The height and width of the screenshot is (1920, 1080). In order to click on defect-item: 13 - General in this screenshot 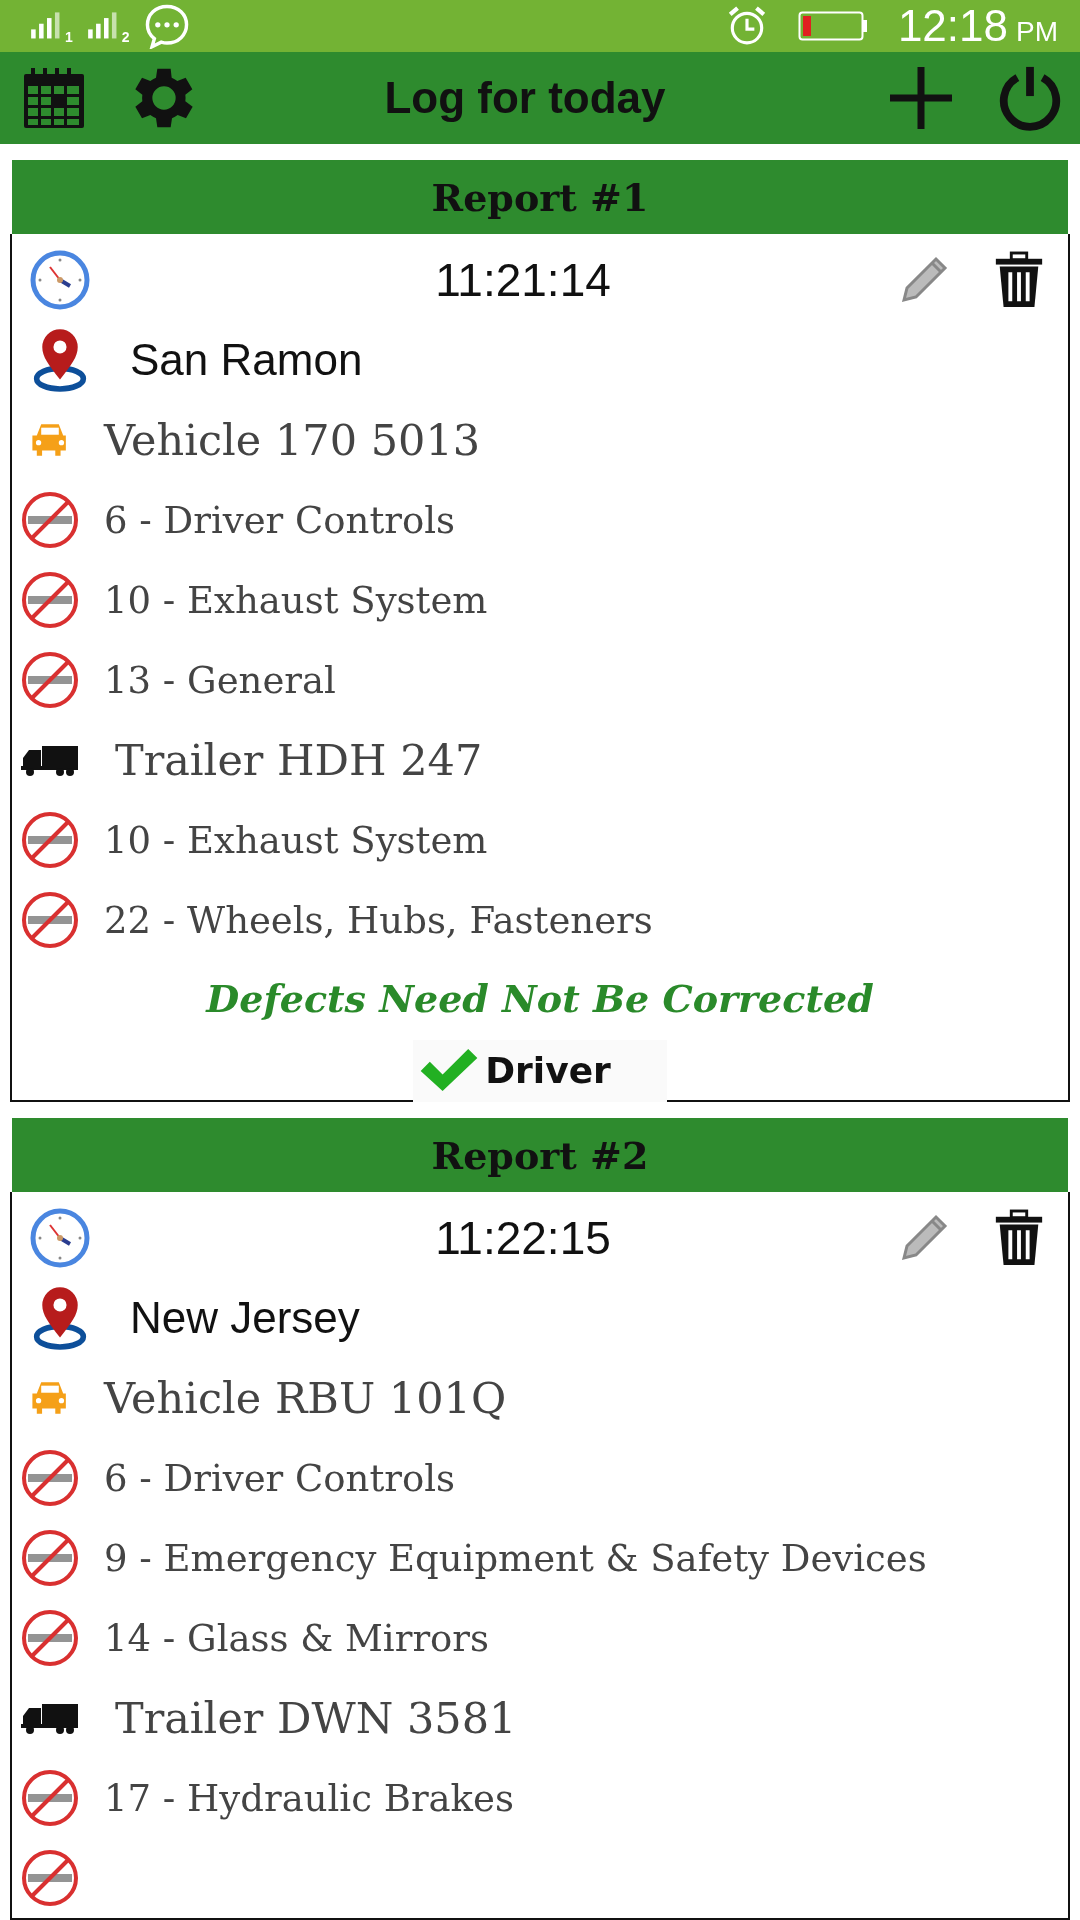, I will do `click(220, 680)`.